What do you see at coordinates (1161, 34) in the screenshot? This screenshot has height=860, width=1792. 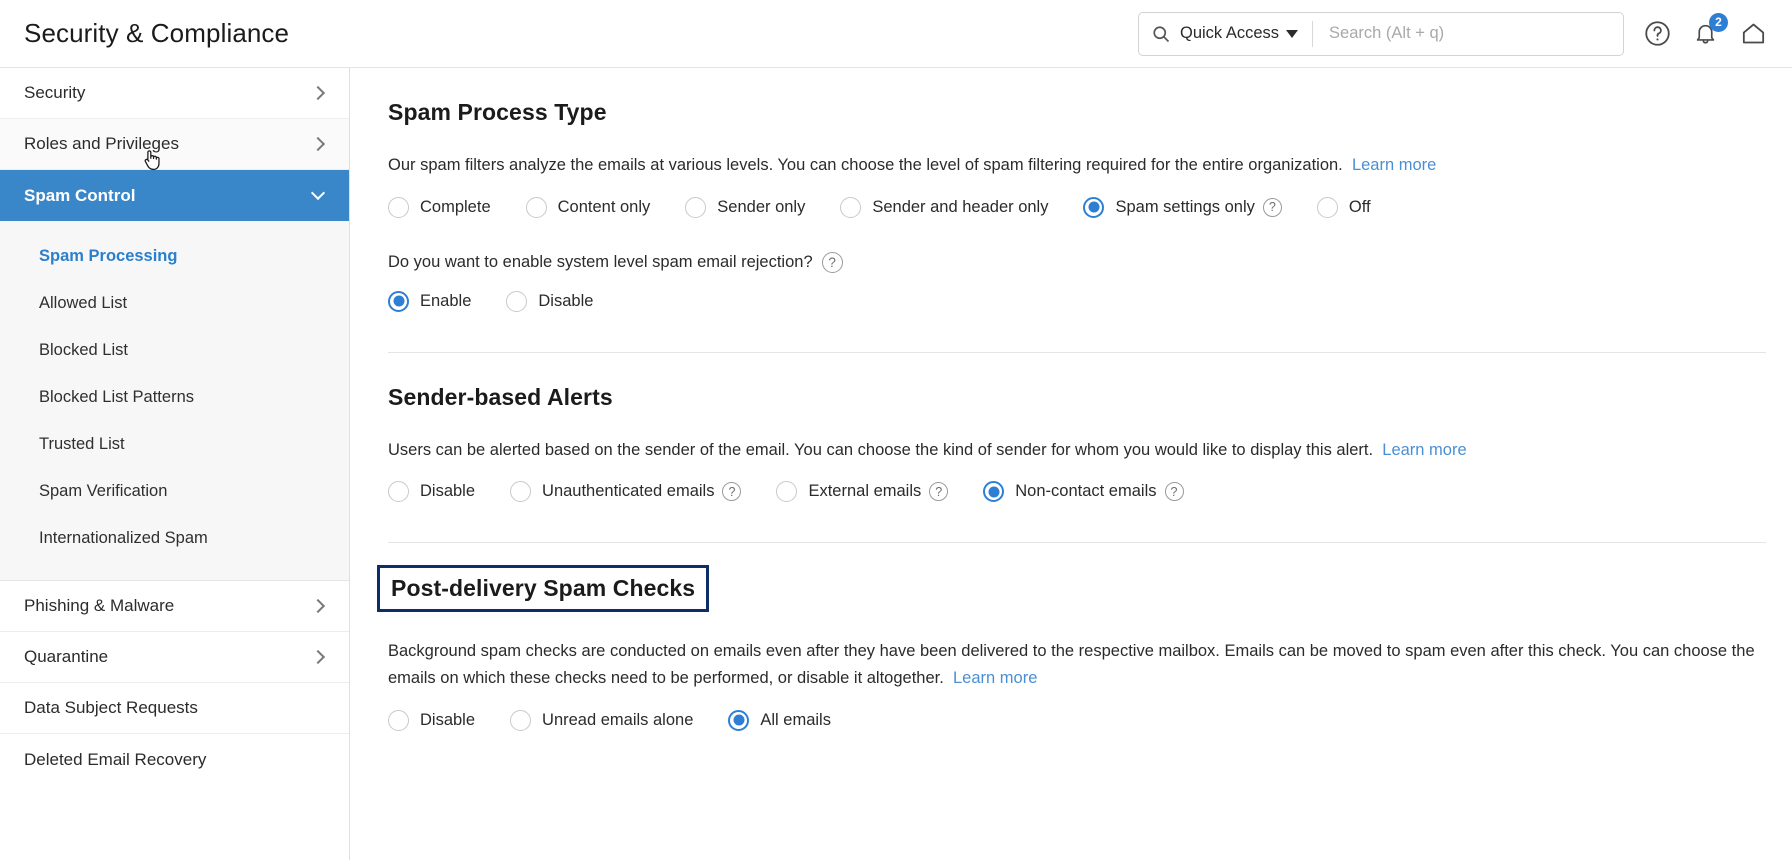 I see `search-icon` at bounding box center [1161, 34].